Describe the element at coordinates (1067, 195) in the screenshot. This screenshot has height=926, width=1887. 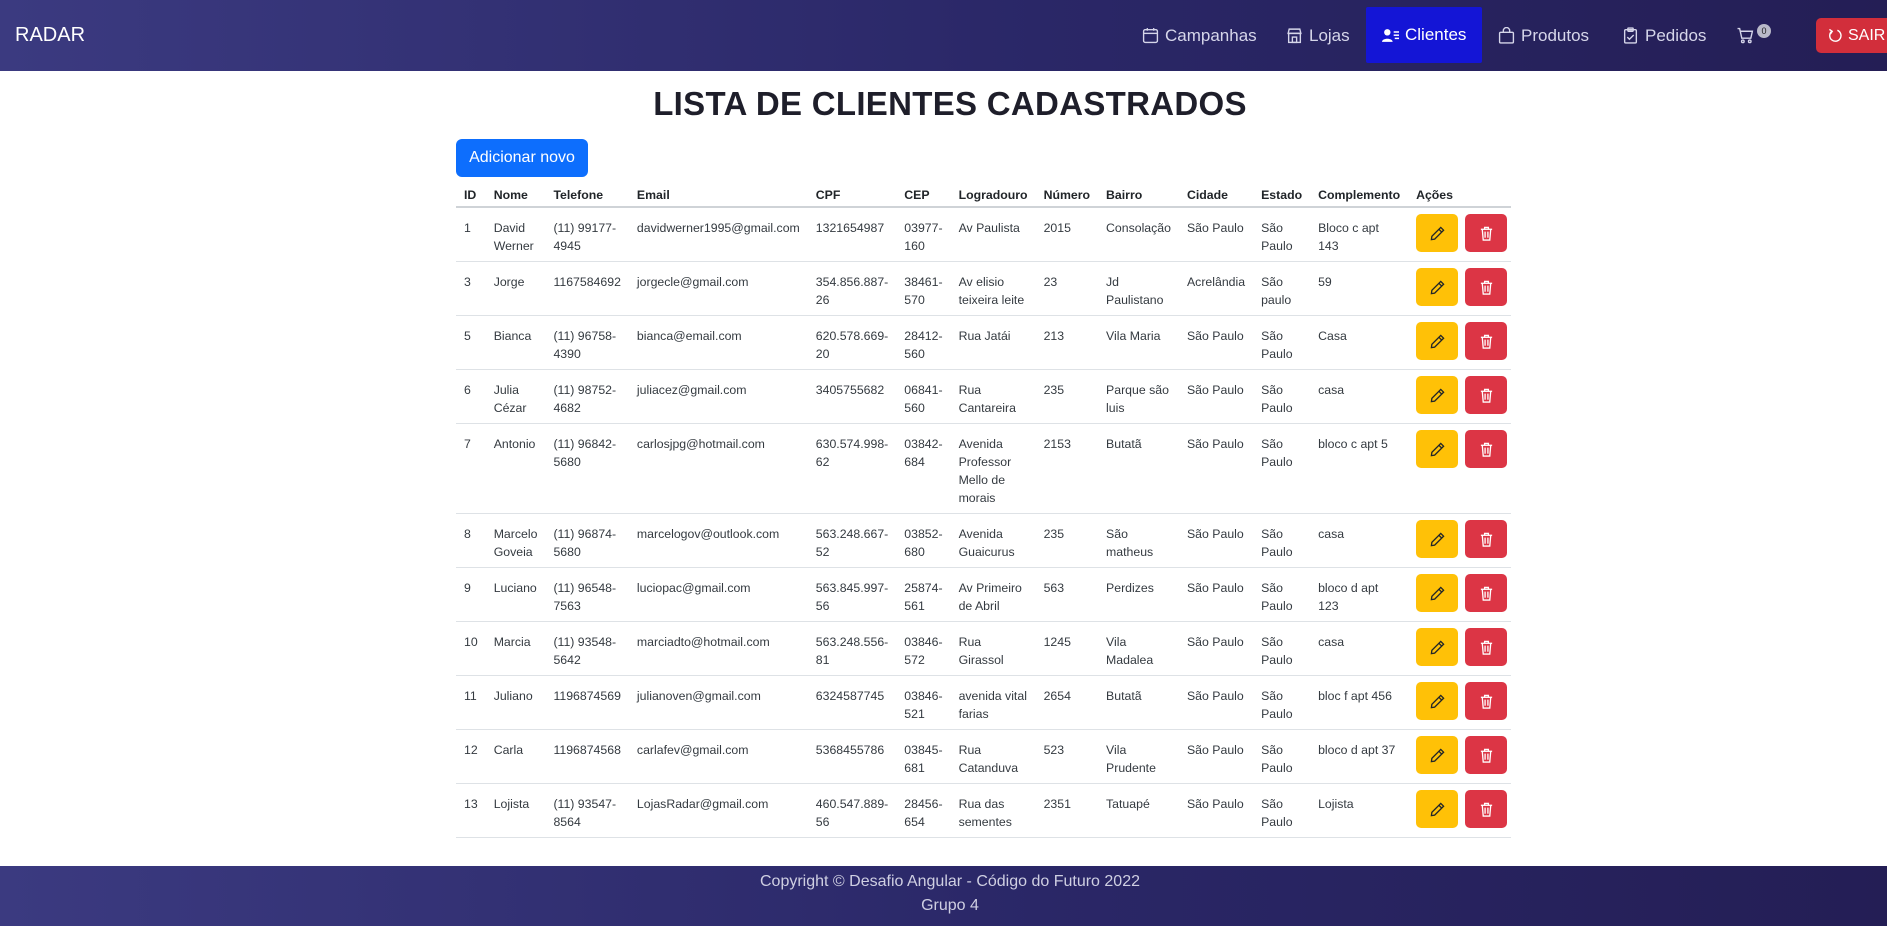
I see `col-numero: Número` at that location.